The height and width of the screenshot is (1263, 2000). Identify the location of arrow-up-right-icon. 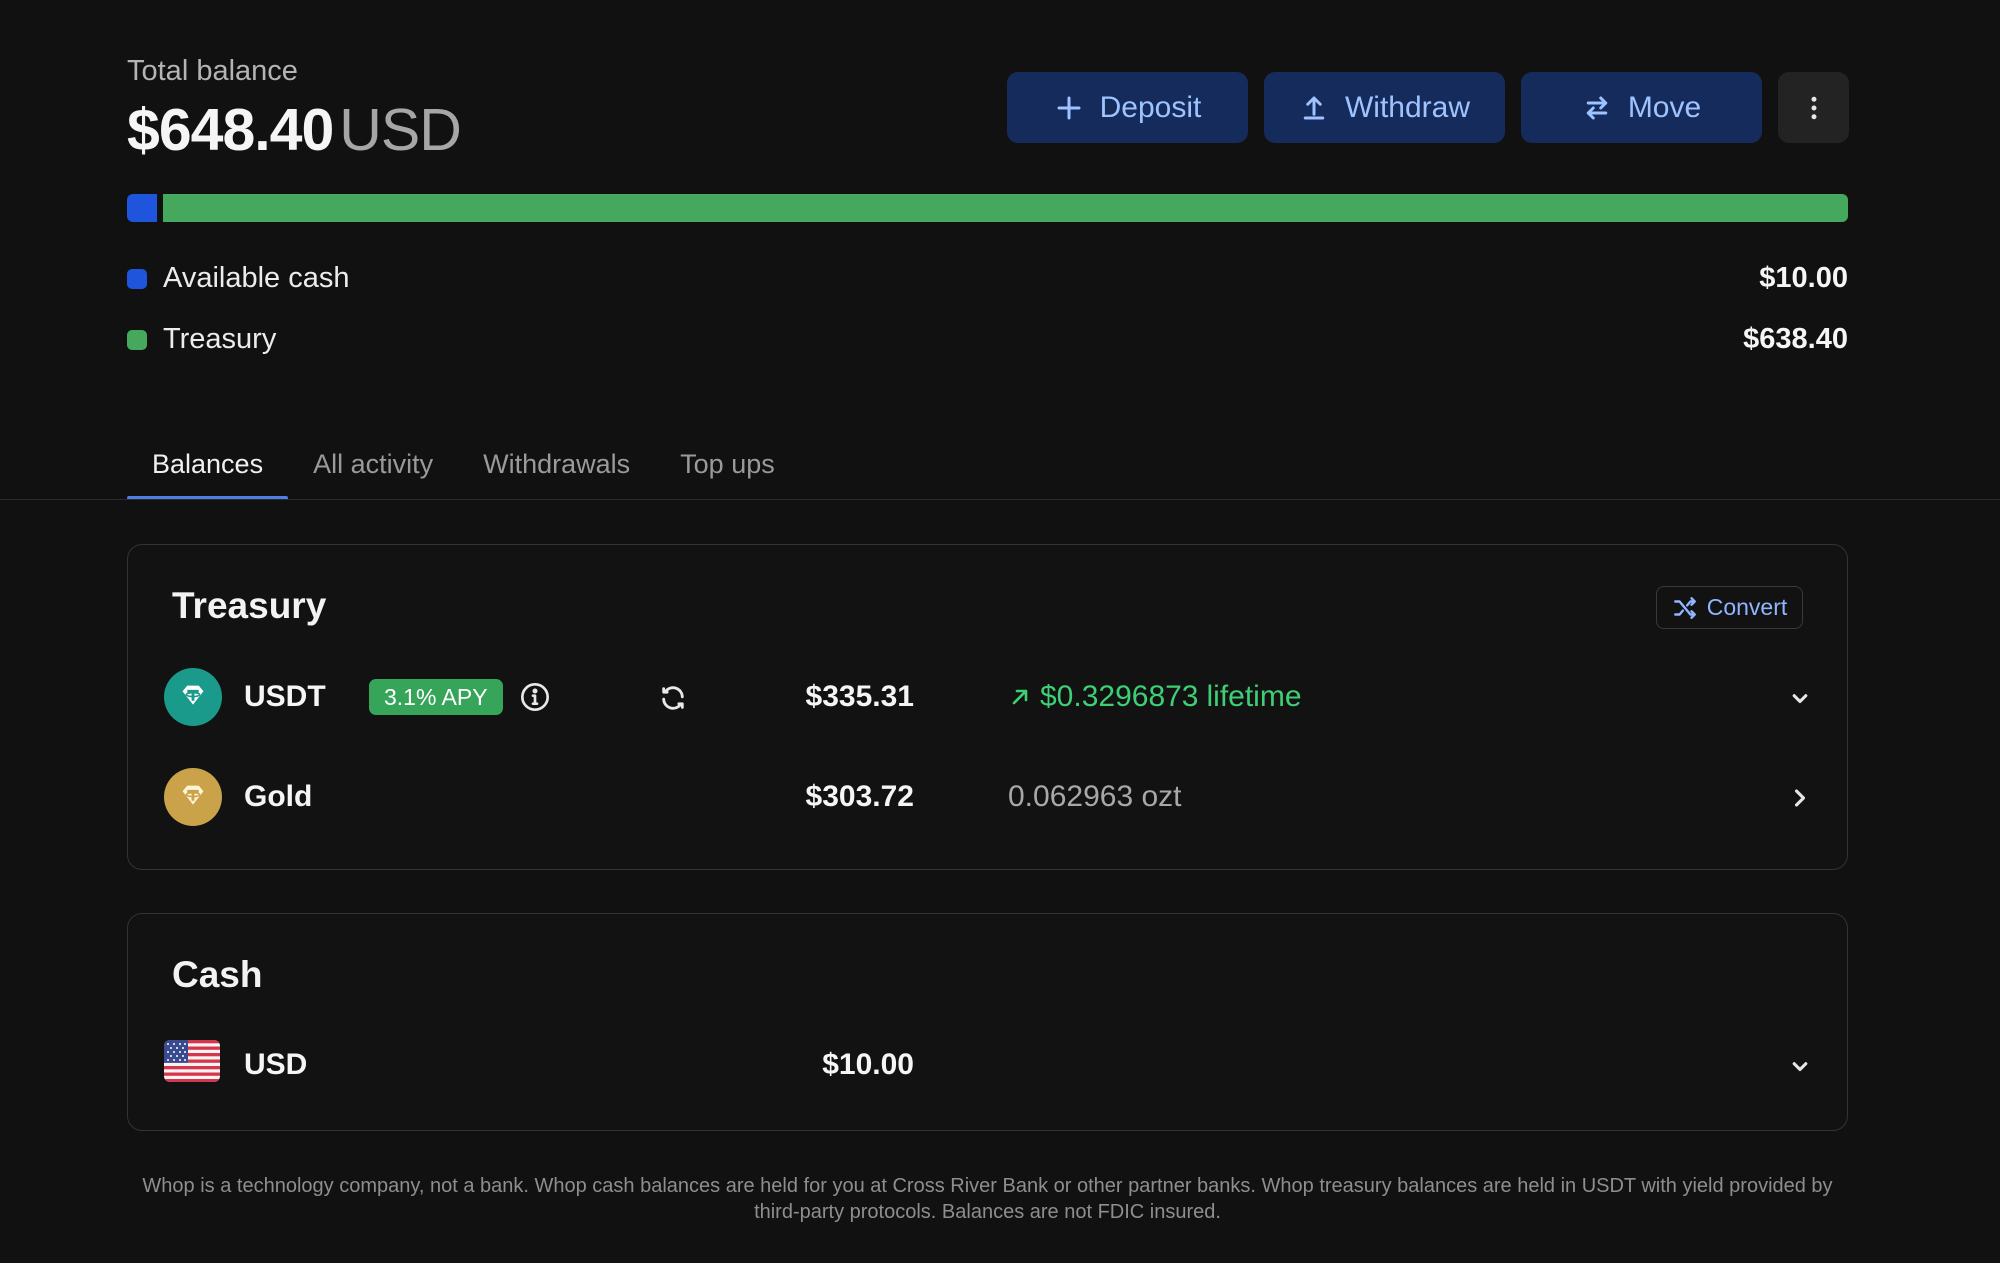
(1020, 697).